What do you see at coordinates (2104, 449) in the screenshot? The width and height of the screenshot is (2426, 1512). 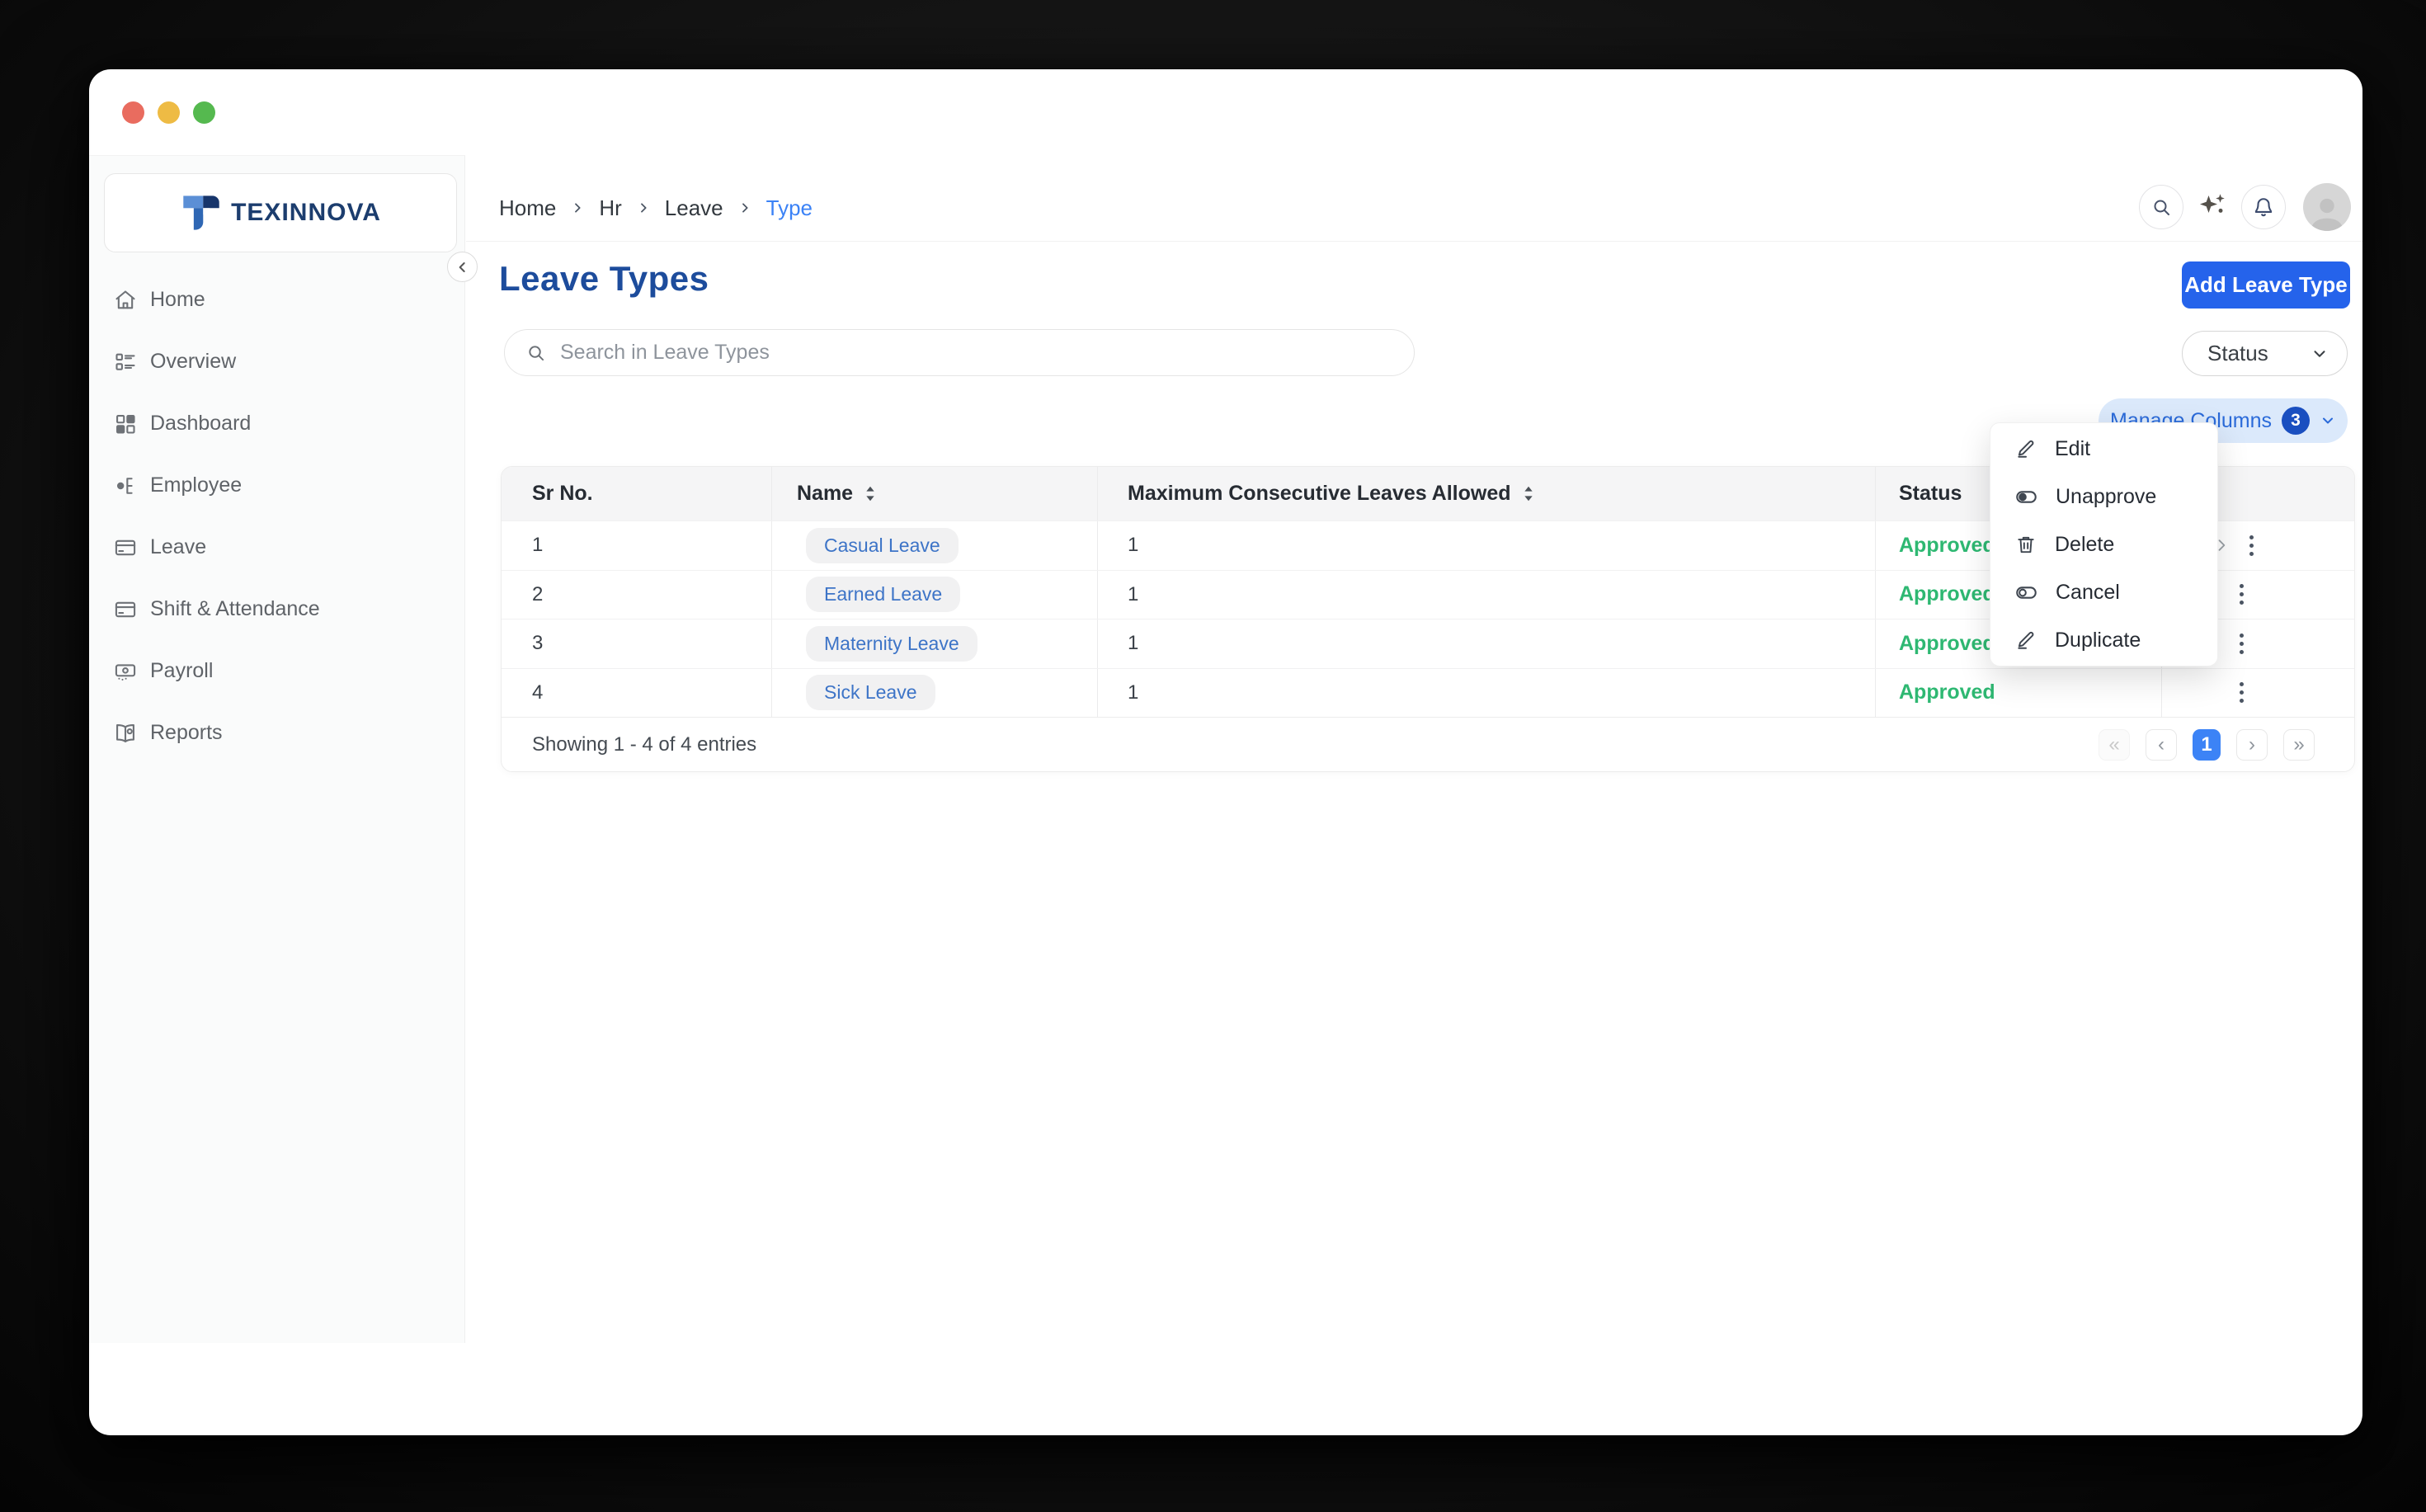 I see `menu-item-edit: Edit` at bounding box center [2104, 449].